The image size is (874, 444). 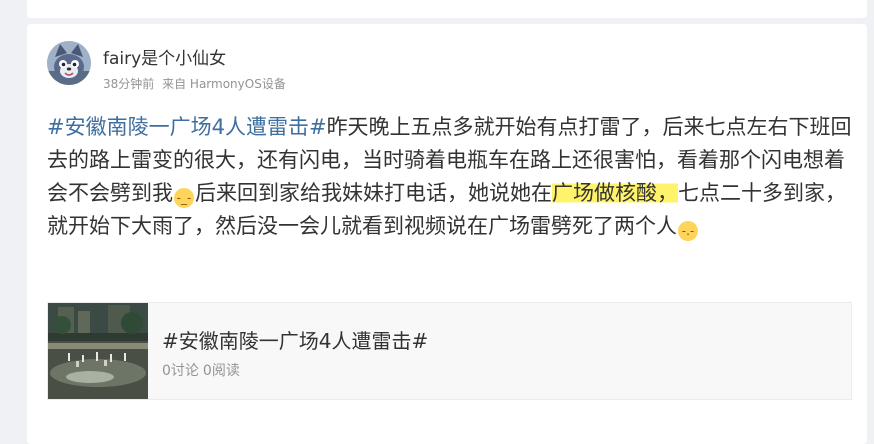 I want to click on hashtag-link: #安徽南陵一广场4人遭雷击#, so click(x=187, y=127).